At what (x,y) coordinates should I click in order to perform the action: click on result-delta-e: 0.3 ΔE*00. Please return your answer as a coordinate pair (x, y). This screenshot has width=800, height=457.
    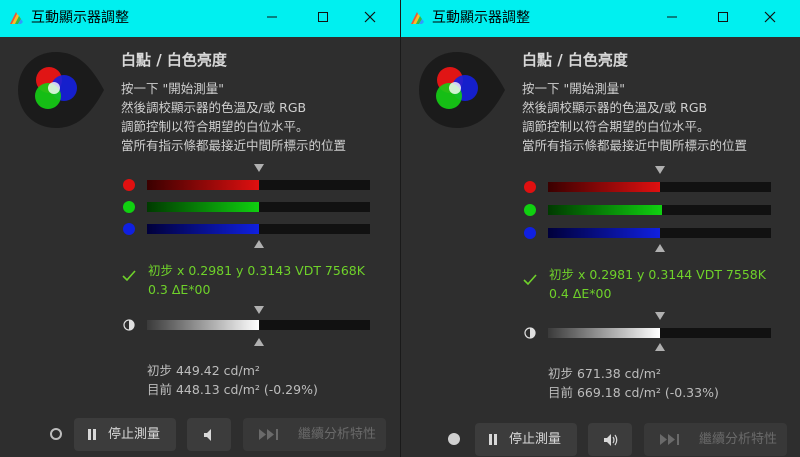
    Looking at the image, I should click on (179, 289).